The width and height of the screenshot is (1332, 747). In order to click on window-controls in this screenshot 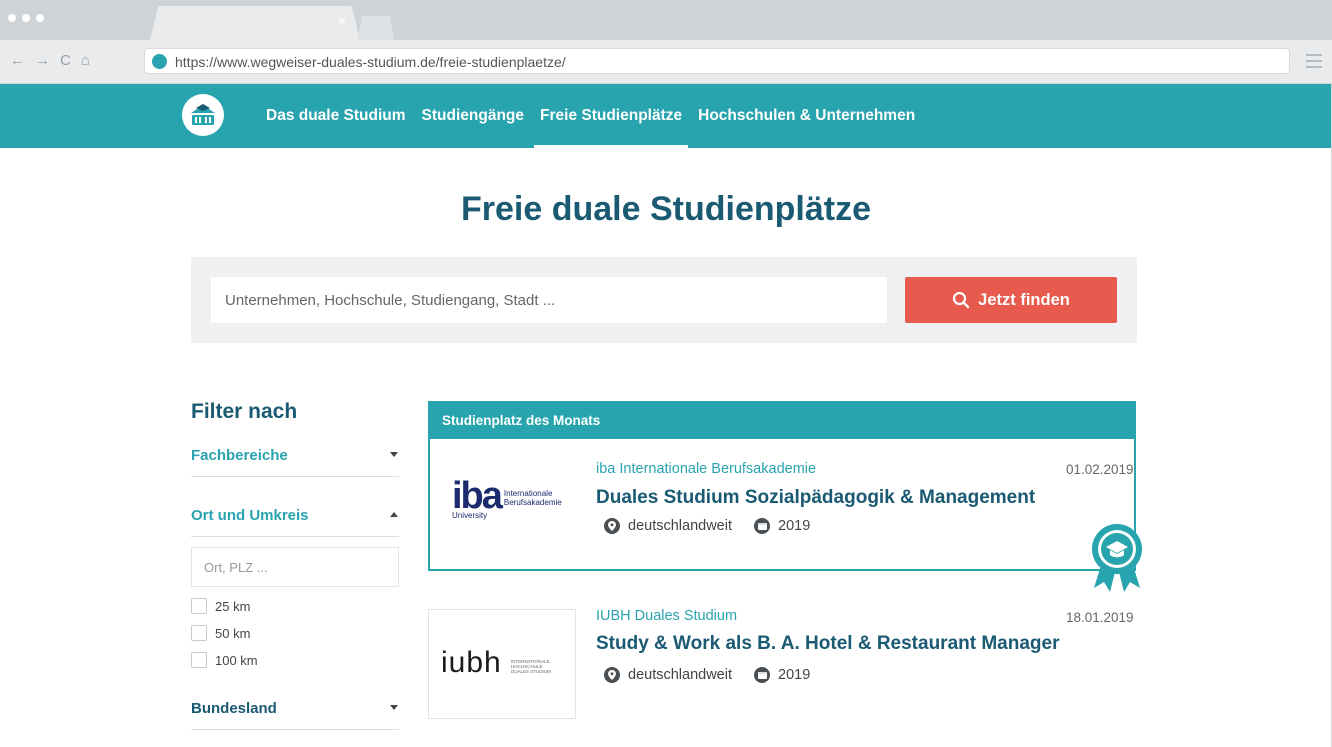, I will do `click(26, 18)`.